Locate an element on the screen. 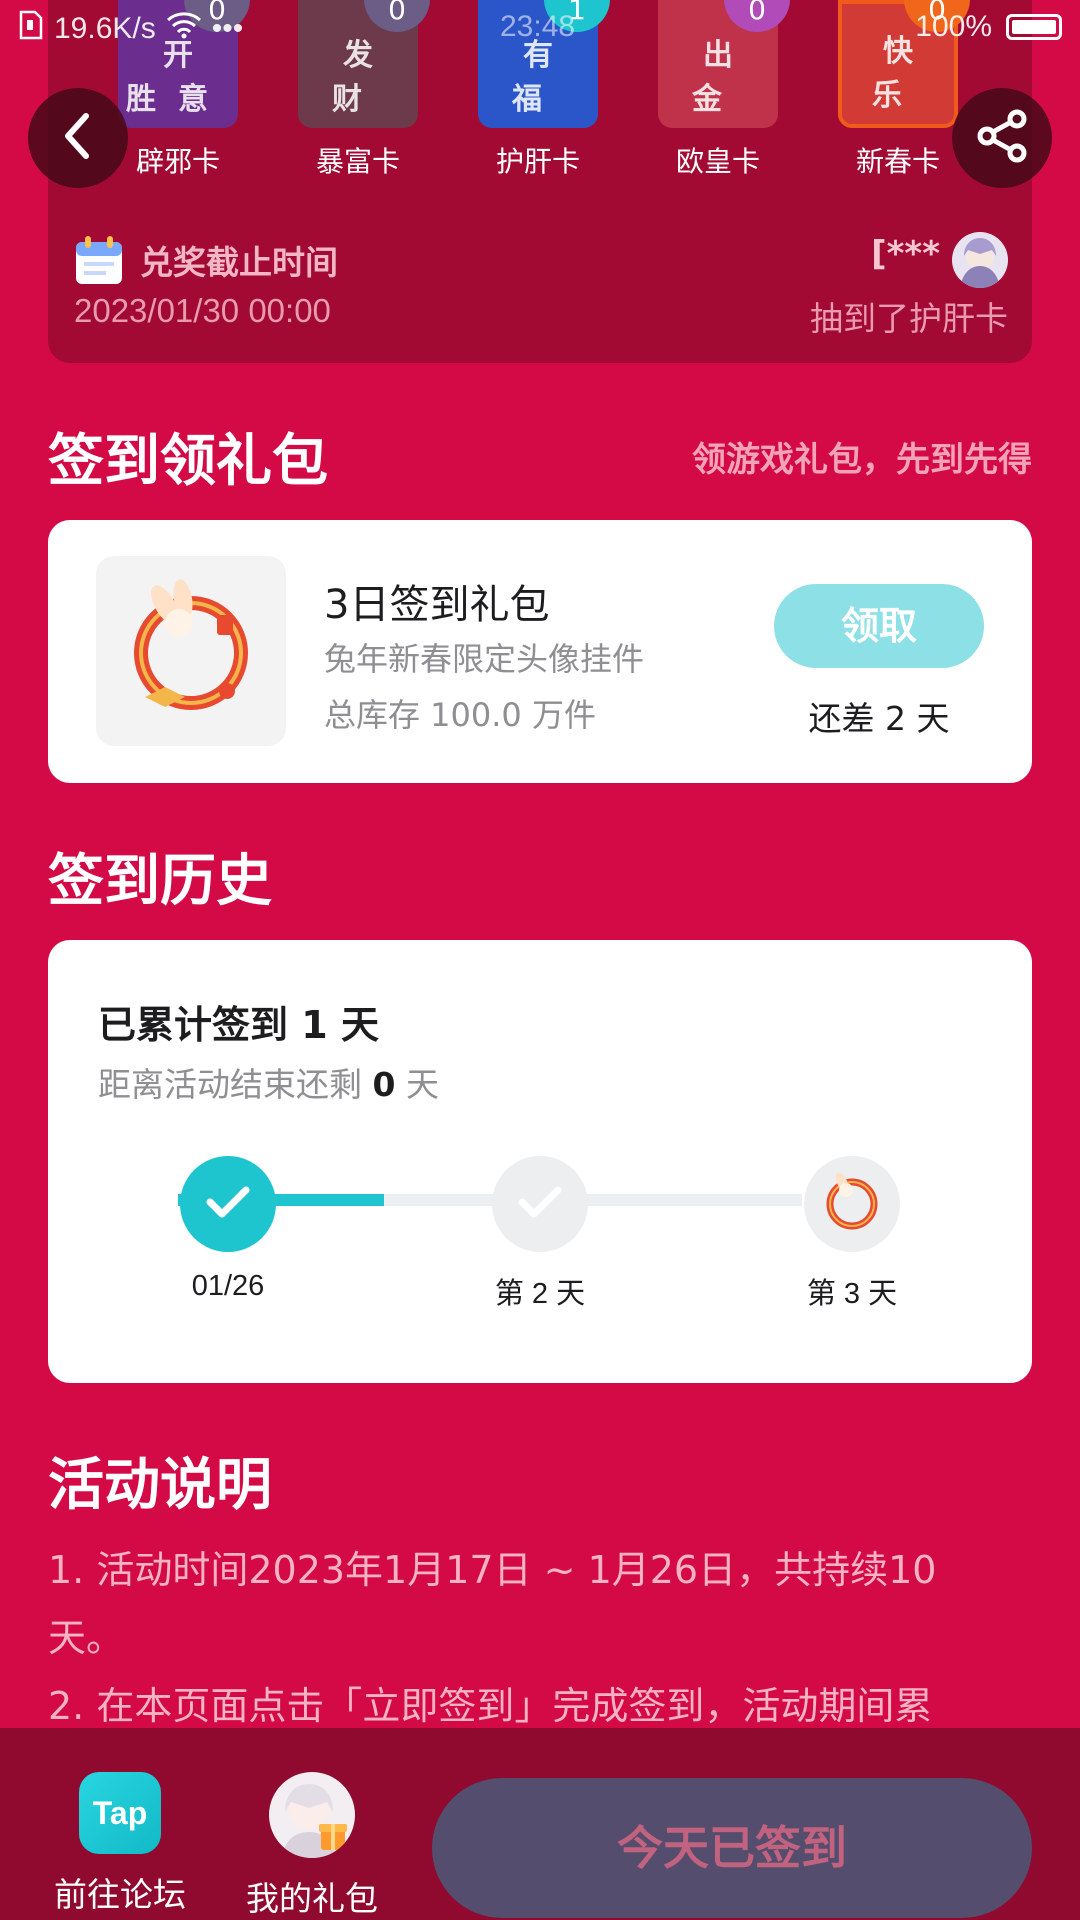  history-total: 已累计签到 1 天 is located at coordinates (238, 1021).